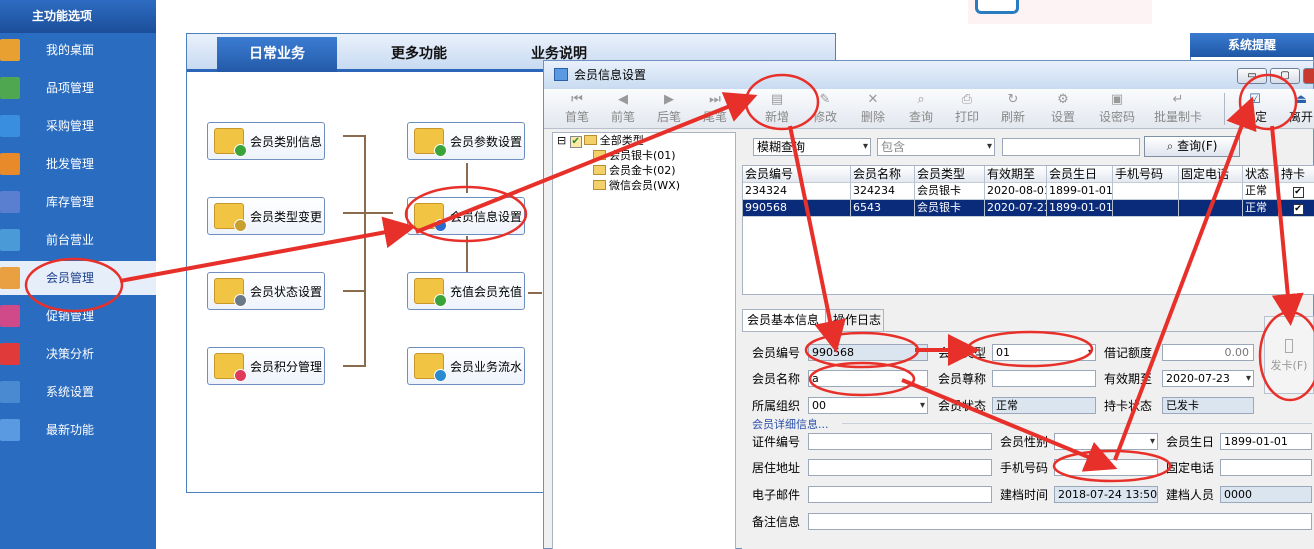 This screenshot has width=1314, height=549. Describe the element at coordinates (1285, 76) in the screenshot. I see `maximize-button: ▢` at that location.